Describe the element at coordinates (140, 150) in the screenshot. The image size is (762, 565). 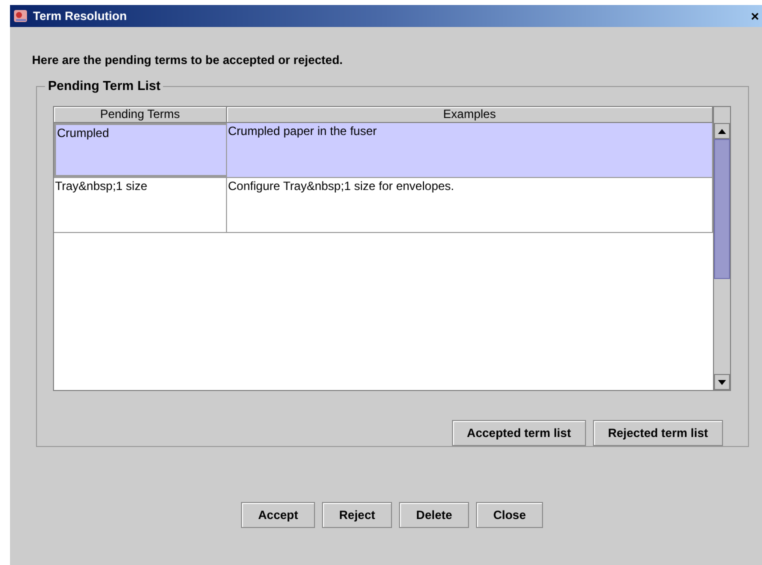
I see `table-cell: Crumpled` at that location.